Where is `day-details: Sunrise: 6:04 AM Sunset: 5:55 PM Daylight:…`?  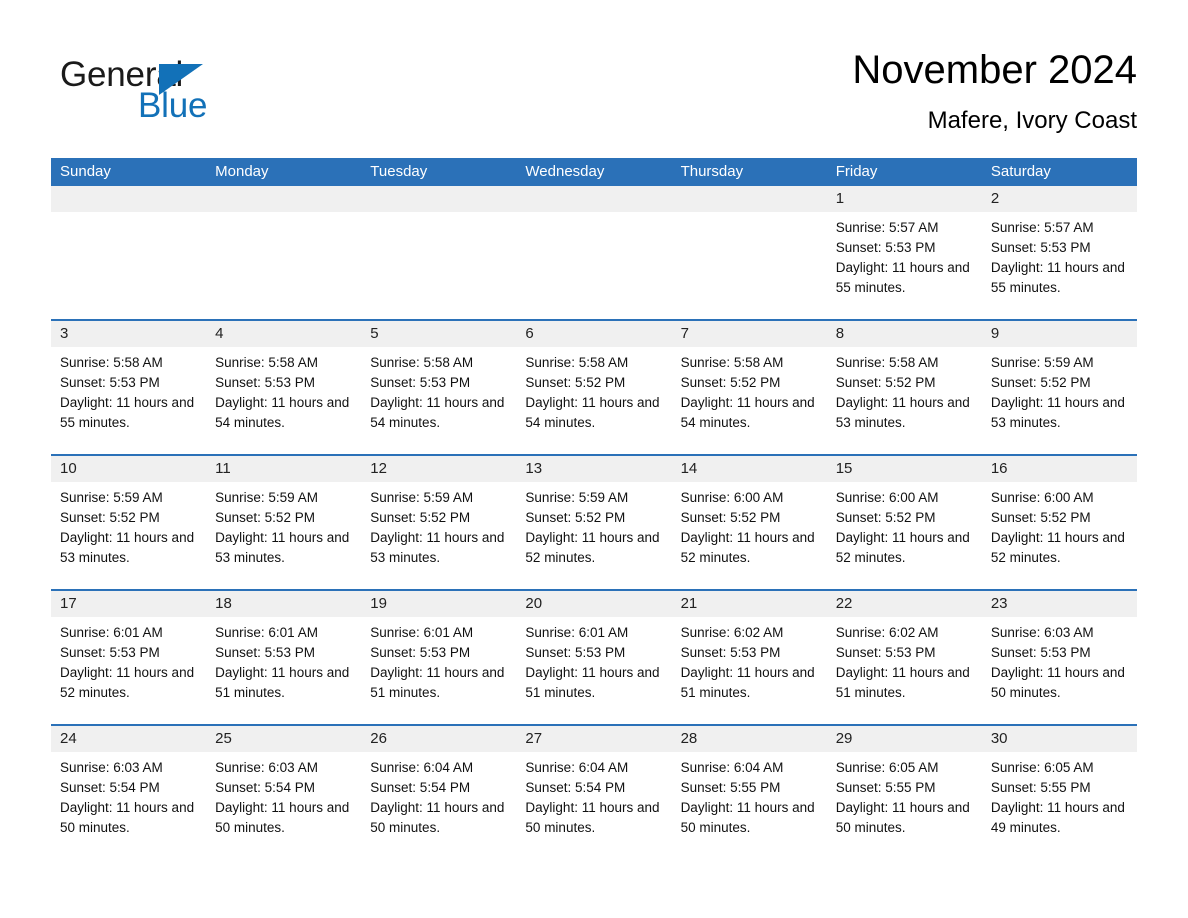 day-details: Sunrise: 6:04 AM Sunset: 5:55 PM Daylight:… is located at coordinates (749, 795).